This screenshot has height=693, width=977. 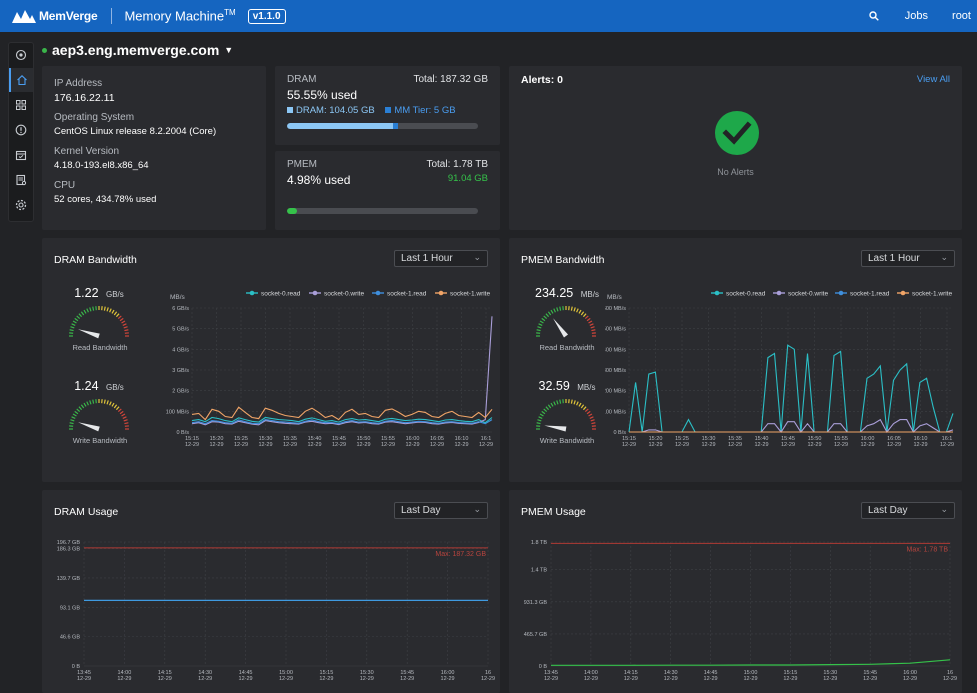 What do you see at coordinates (615, 330) in the screenshot?
I see `y-tick-label: 500 MB/s` at bounding box center [615, 330].